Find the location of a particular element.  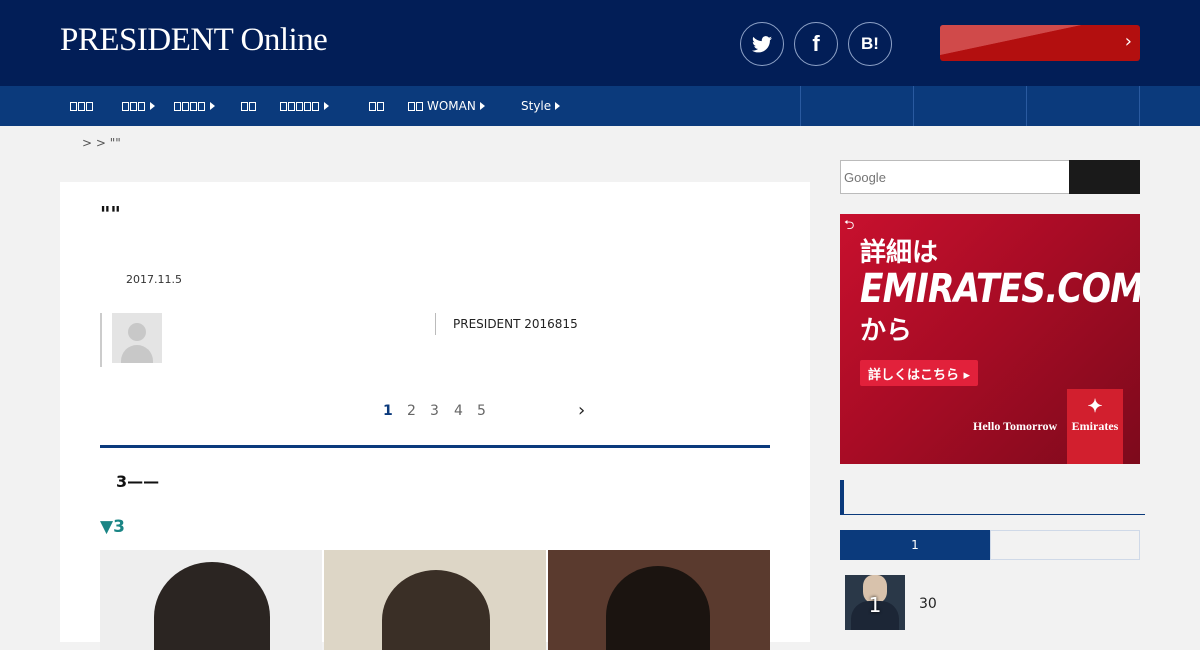

search-input is located at coordinates (955, 177).